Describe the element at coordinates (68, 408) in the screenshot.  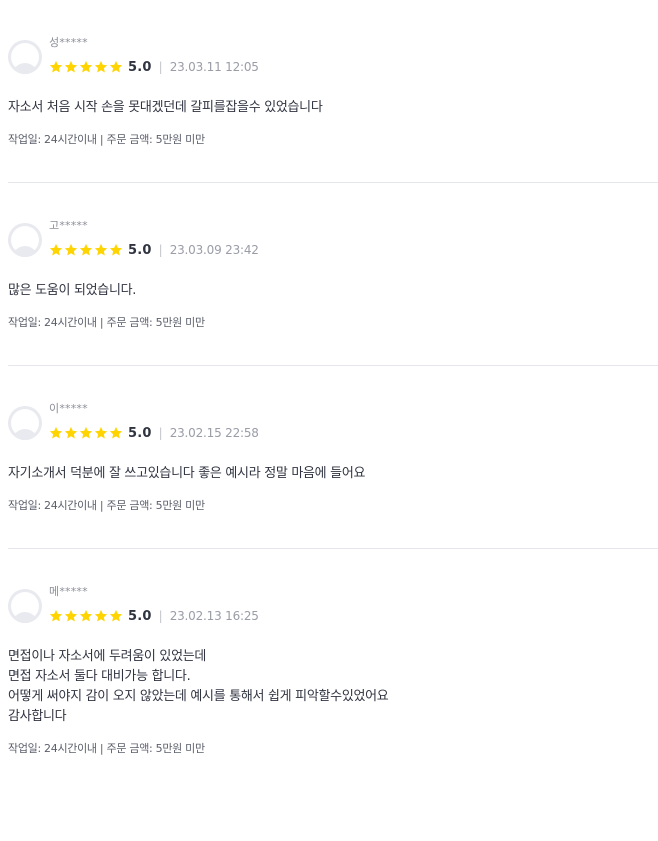
I see `reviewer-nickname: 이*****` at that location.